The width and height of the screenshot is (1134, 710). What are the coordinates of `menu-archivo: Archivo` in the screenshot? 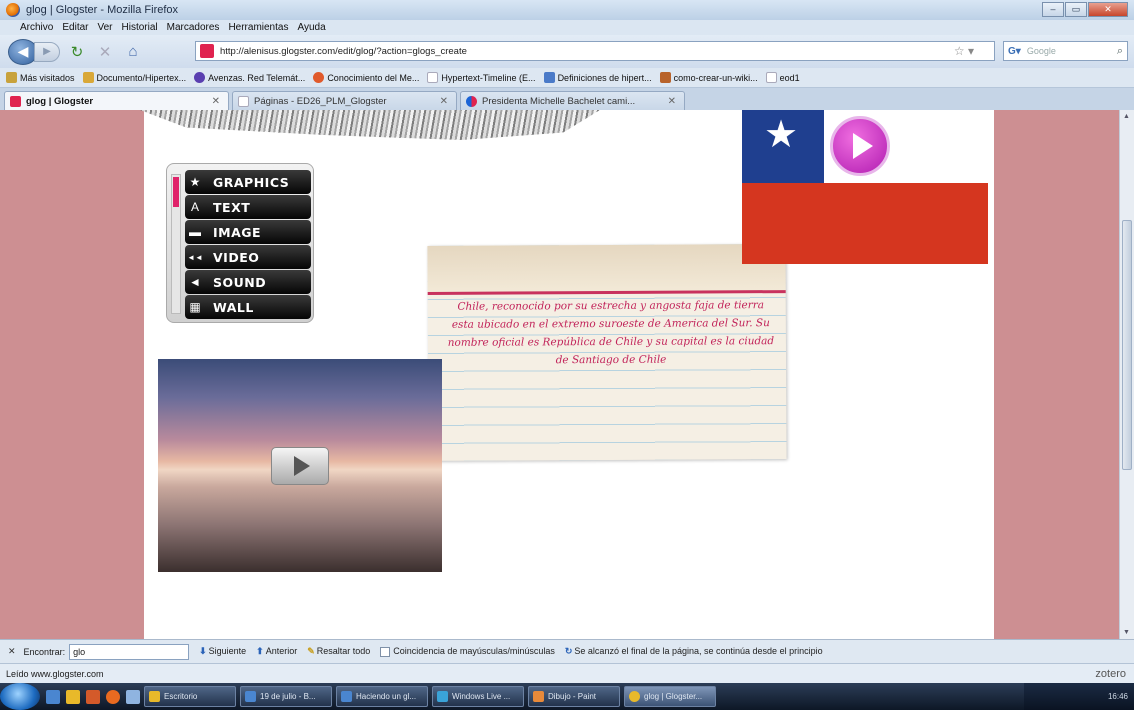 It's located at (36, 27).